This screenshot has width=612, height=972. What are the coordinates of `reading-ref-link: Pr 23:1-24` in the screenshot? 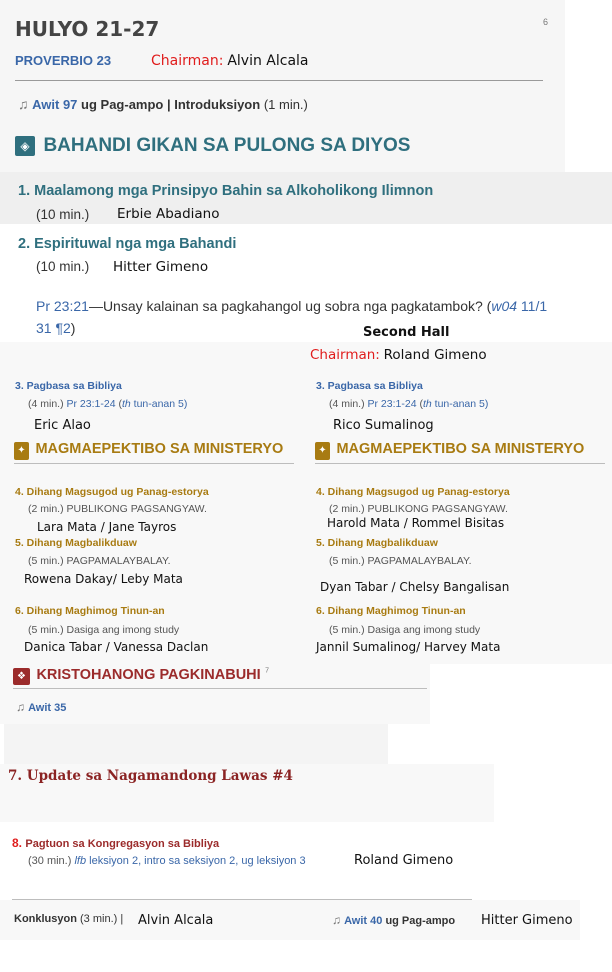 It's located at (91, 404).